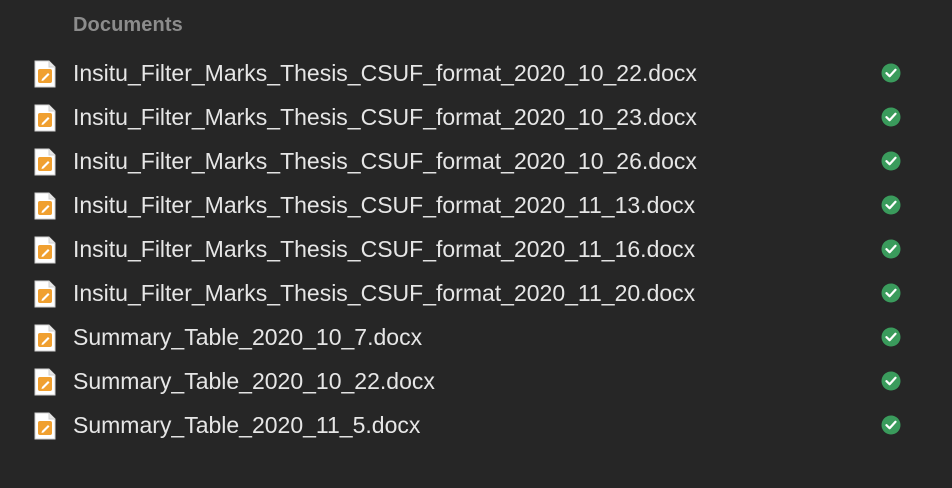 This screenshot has width=952, height=488. Describe the element at coordinates (476, 425) in the screenshot. I see `file-list-item: Summary_Table_2020_11_5.docx` at that location.